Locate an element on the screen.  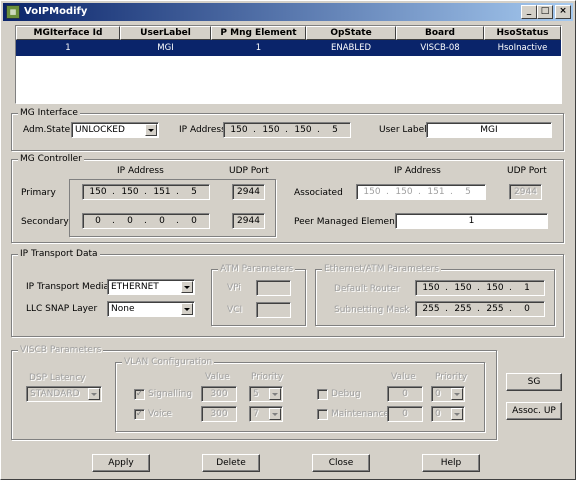
column-label: IP Address is located at coordinates (140, 171).